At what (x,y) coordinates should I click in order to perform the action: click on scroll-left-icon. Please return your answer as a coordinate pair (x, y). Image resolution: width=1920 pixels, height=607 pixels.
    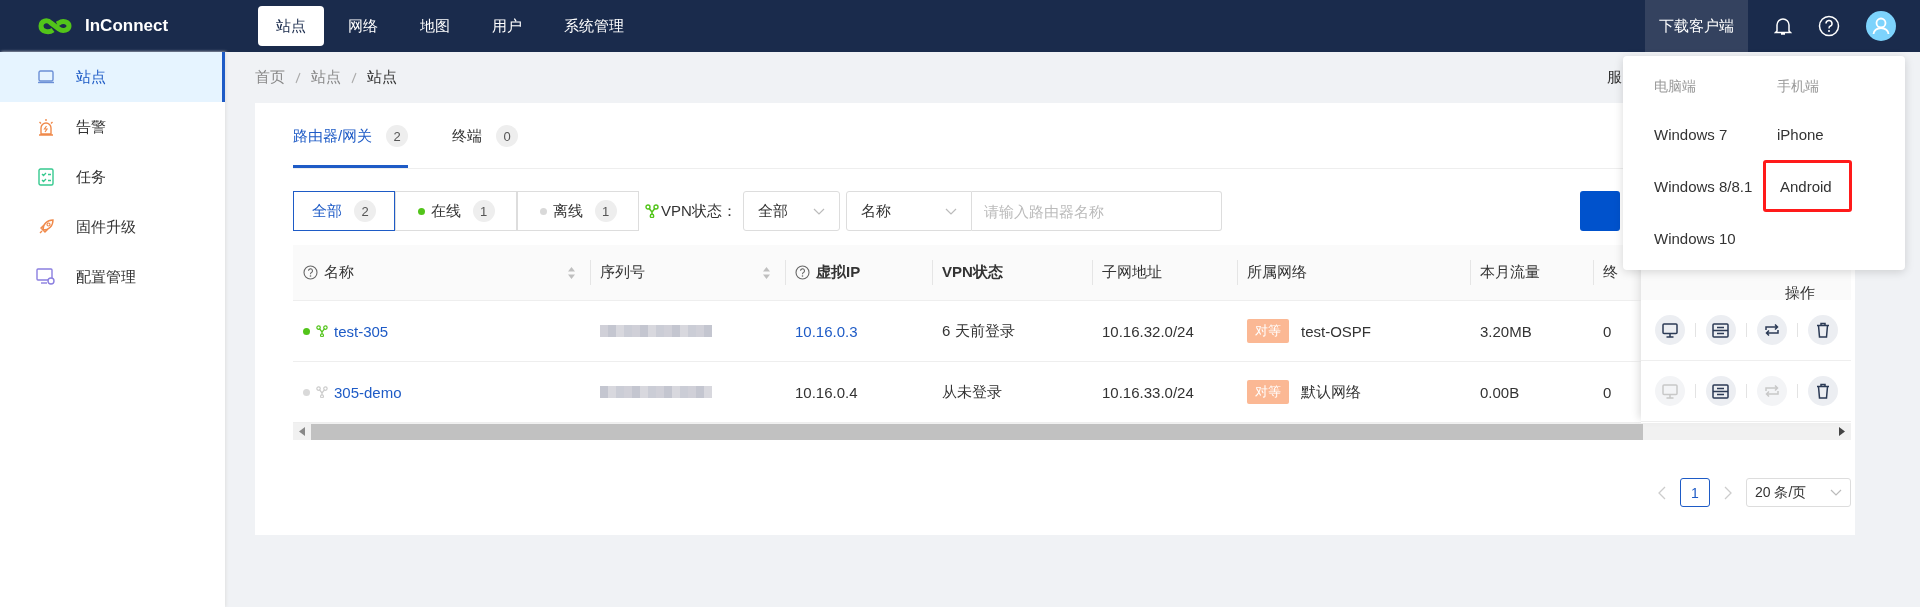
    Looking at the image, I should click on (302, 431).